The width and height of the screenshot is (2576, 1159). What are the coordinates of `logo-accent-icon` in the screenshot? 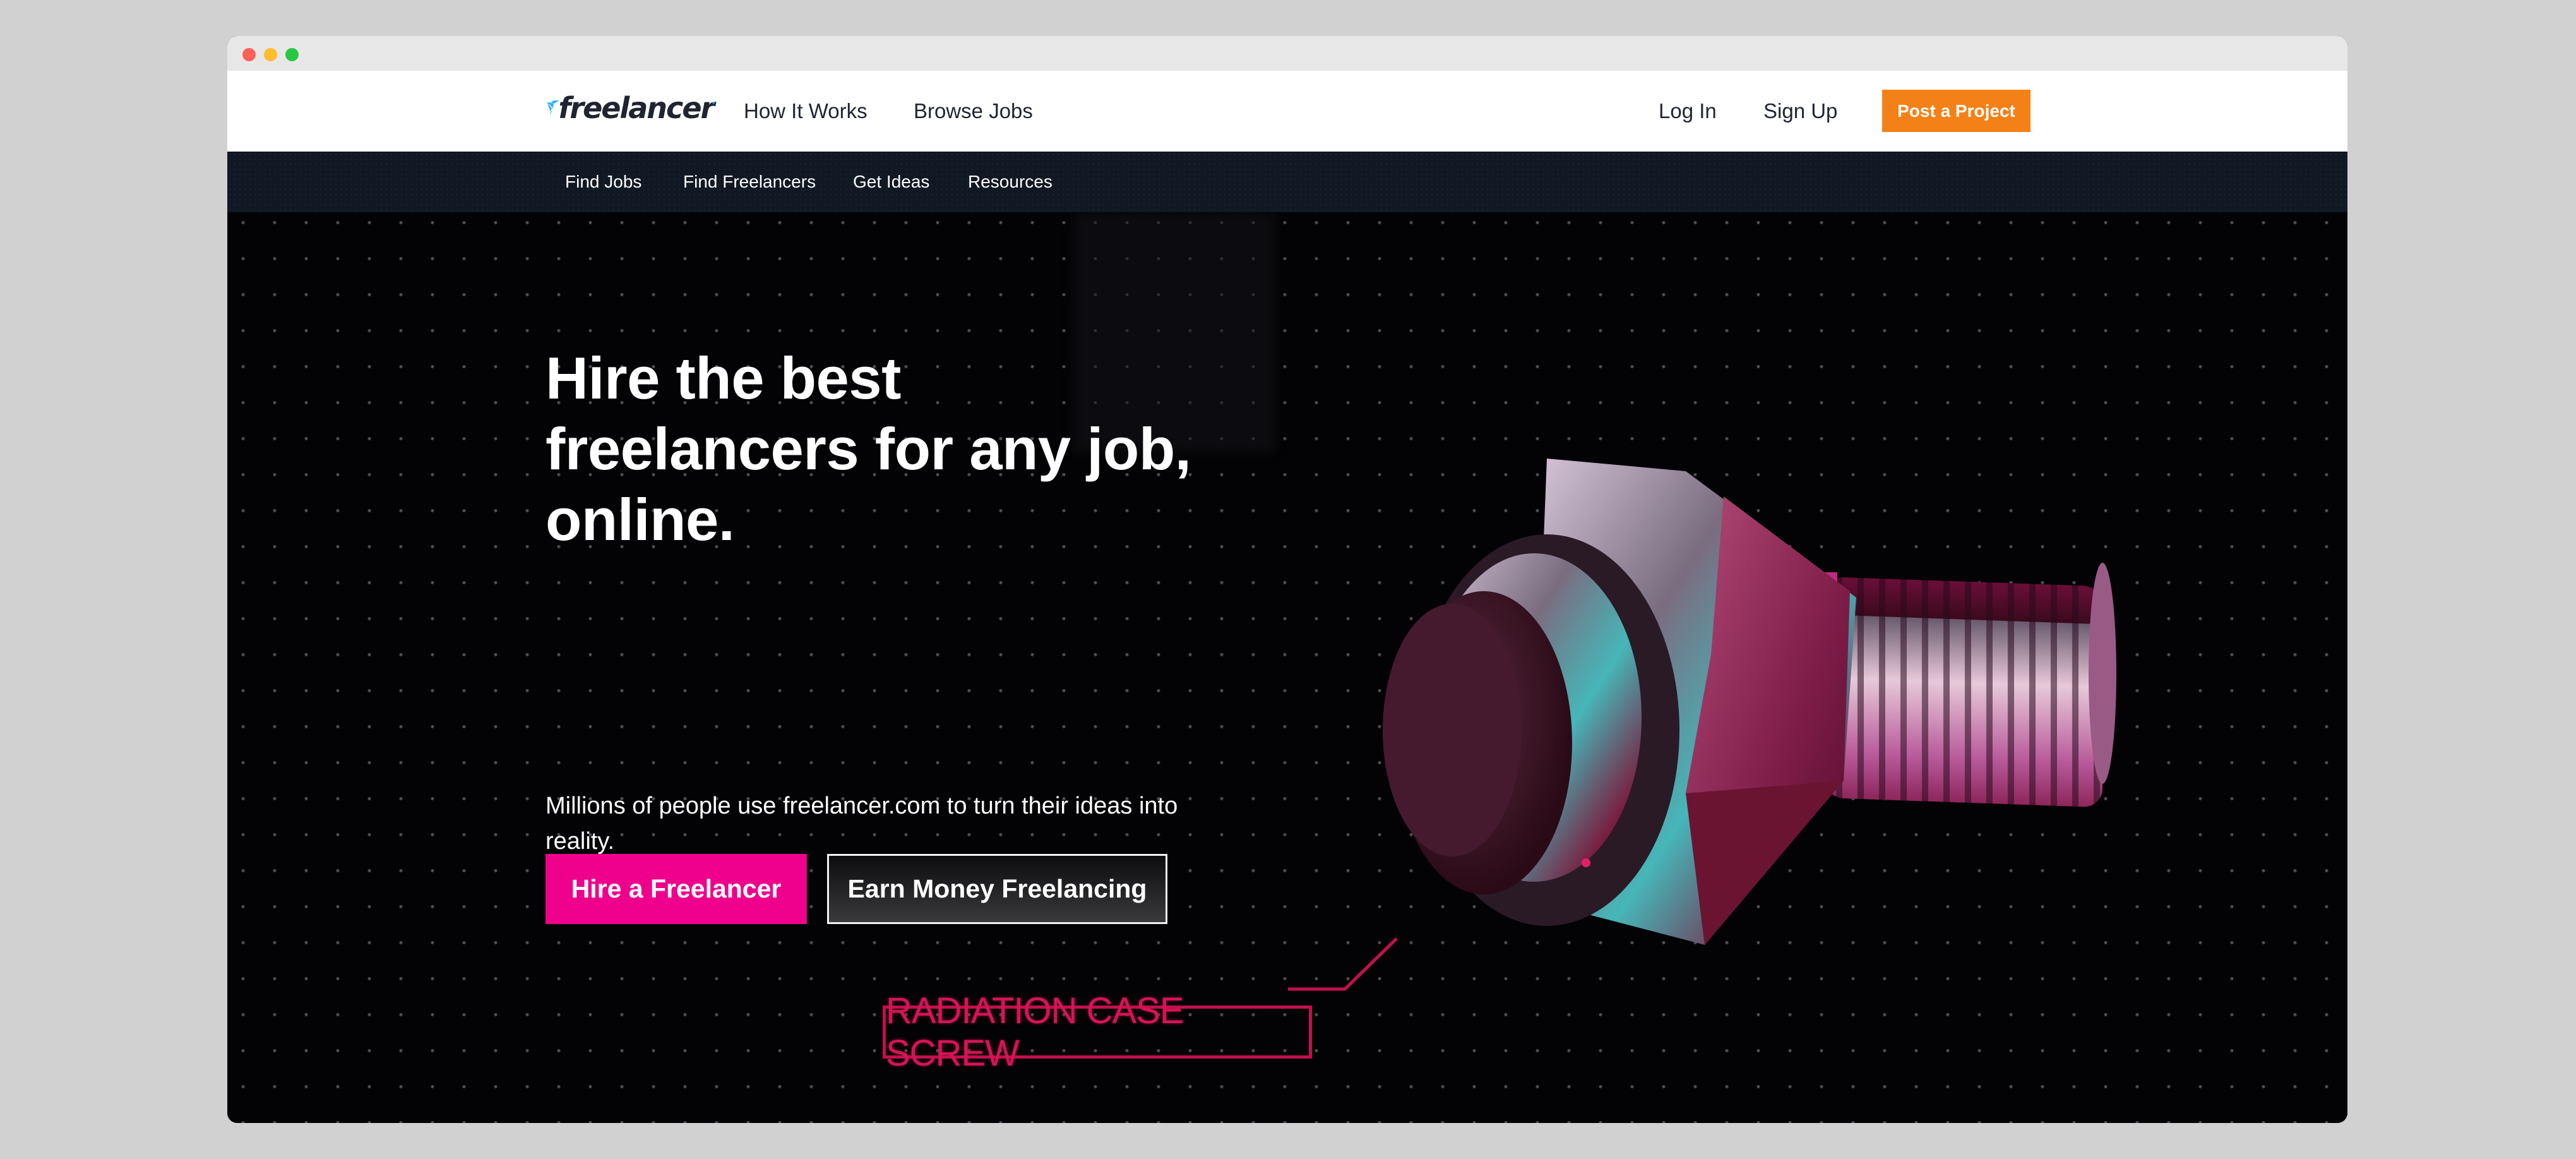 It's located at (714, 103).